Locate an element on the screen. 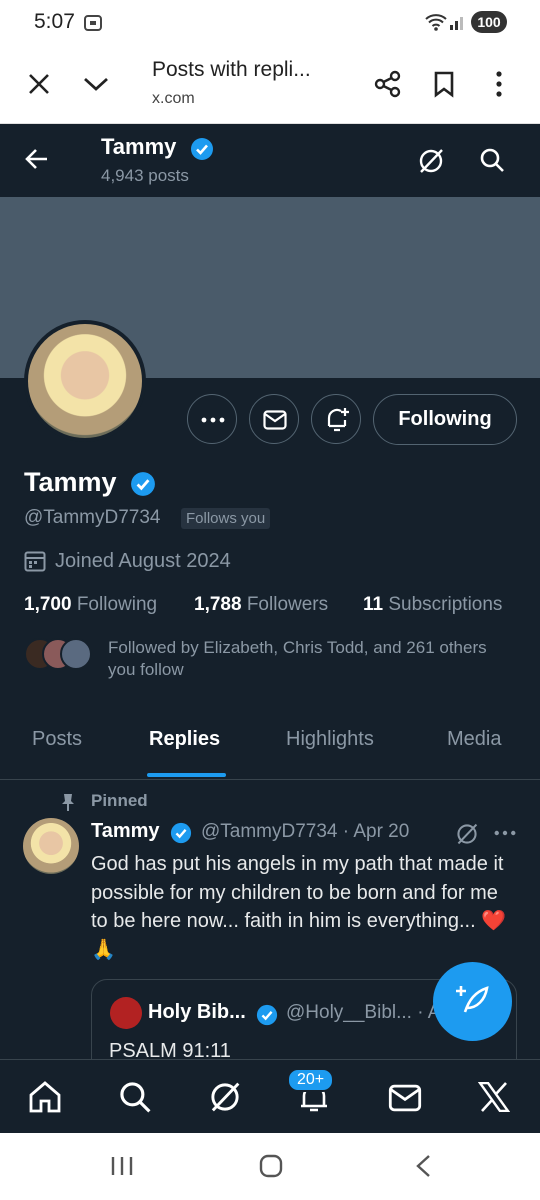 The image size is (540, 1200). bell-plus-icon is located at coordinates (338, 420).